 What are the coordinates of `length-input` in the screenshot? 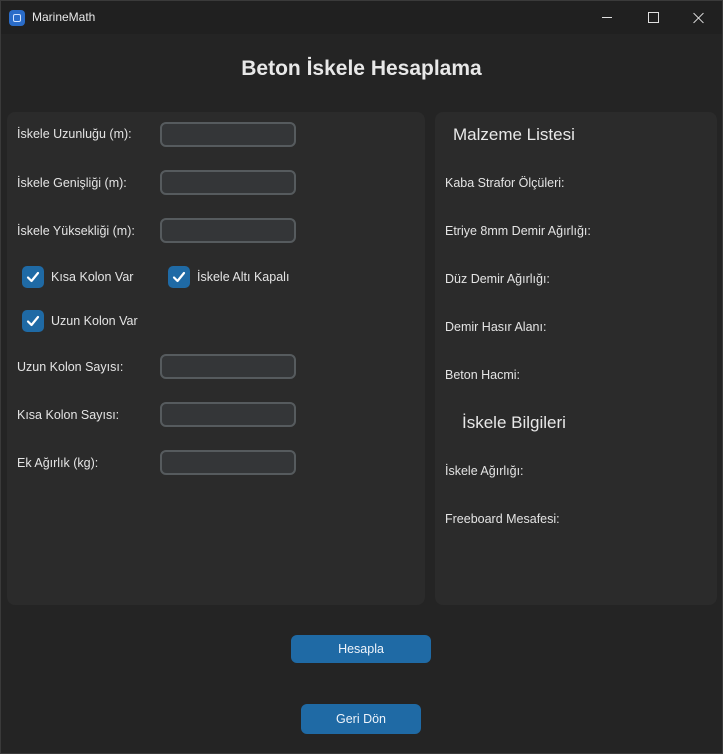 It's located at (228, 134).